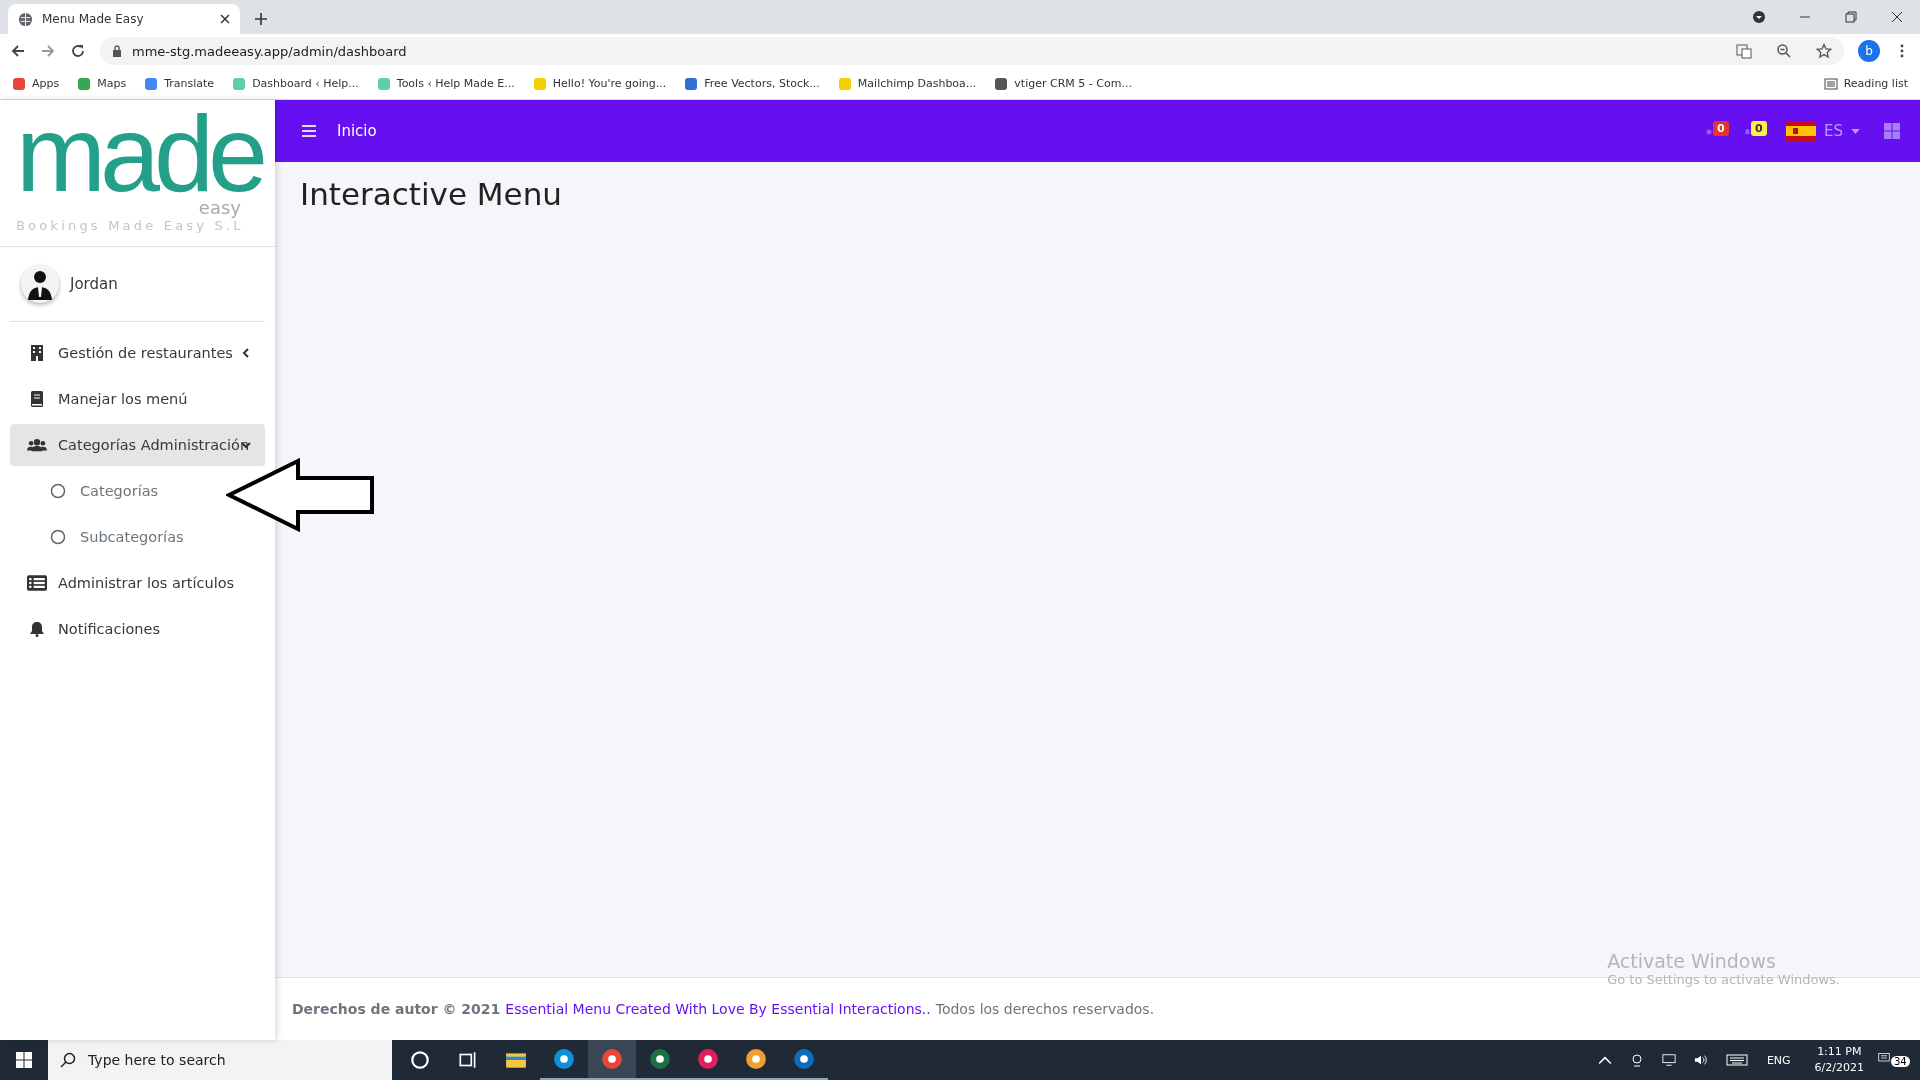 This screenshot has width=1920, height=1080. I want to click on nav-subitem: Subcategorías, so click(103, 537).